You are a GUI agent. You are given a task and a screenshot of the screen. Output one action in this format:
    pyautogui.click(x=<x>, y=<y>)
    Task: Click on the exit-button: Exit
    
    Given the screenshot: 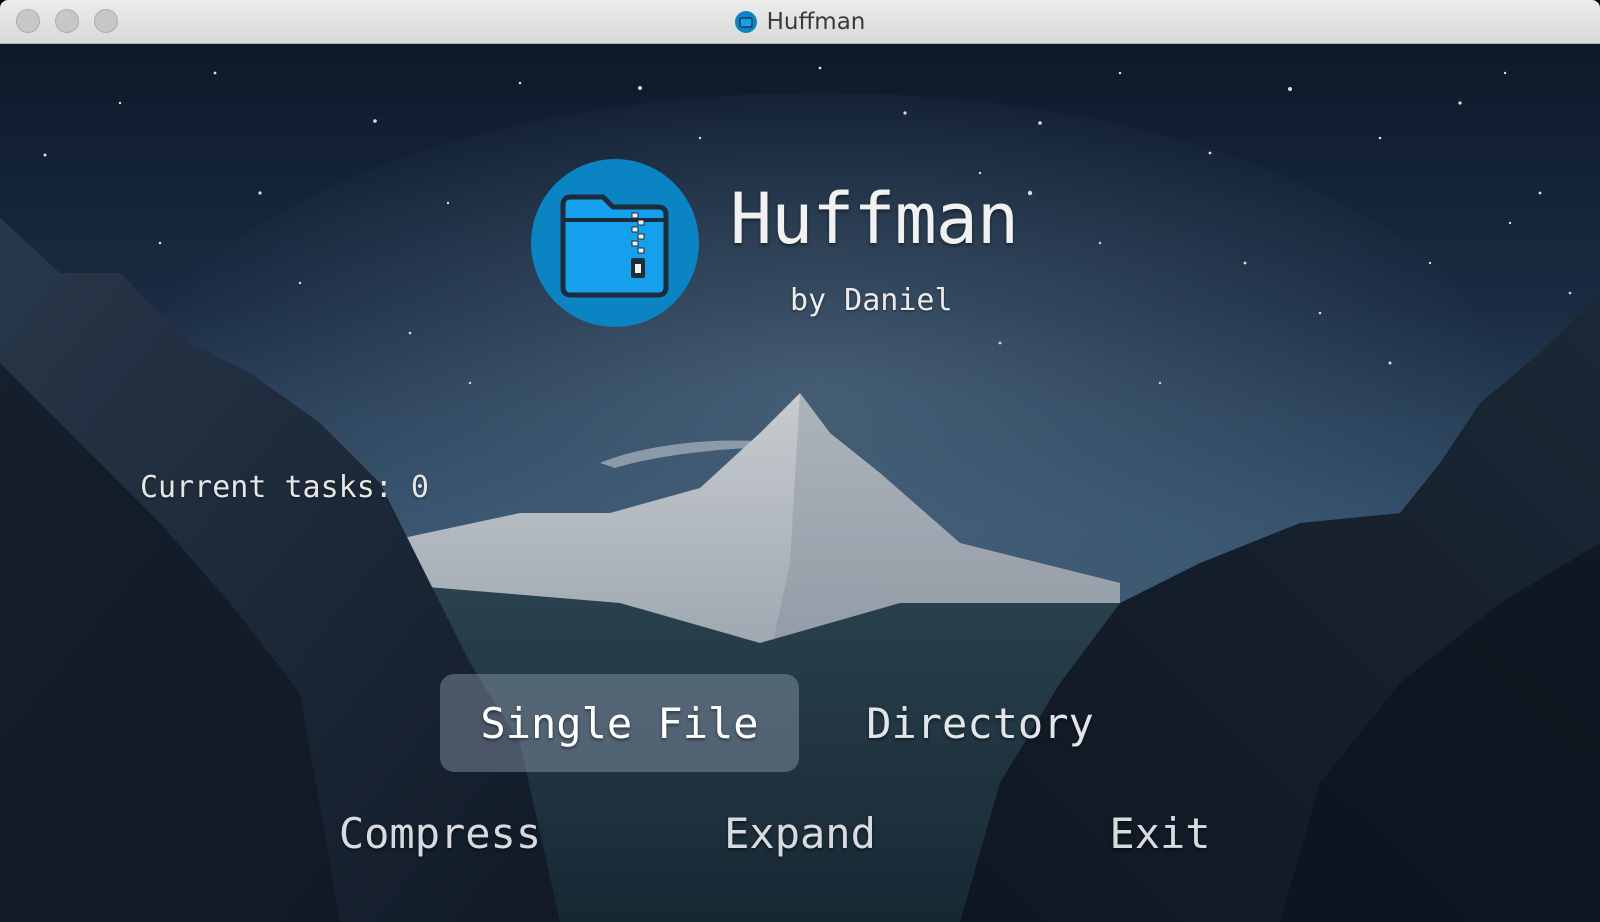 What is the action you would take?
    pyautogui.click(x=1160, y=833)
    